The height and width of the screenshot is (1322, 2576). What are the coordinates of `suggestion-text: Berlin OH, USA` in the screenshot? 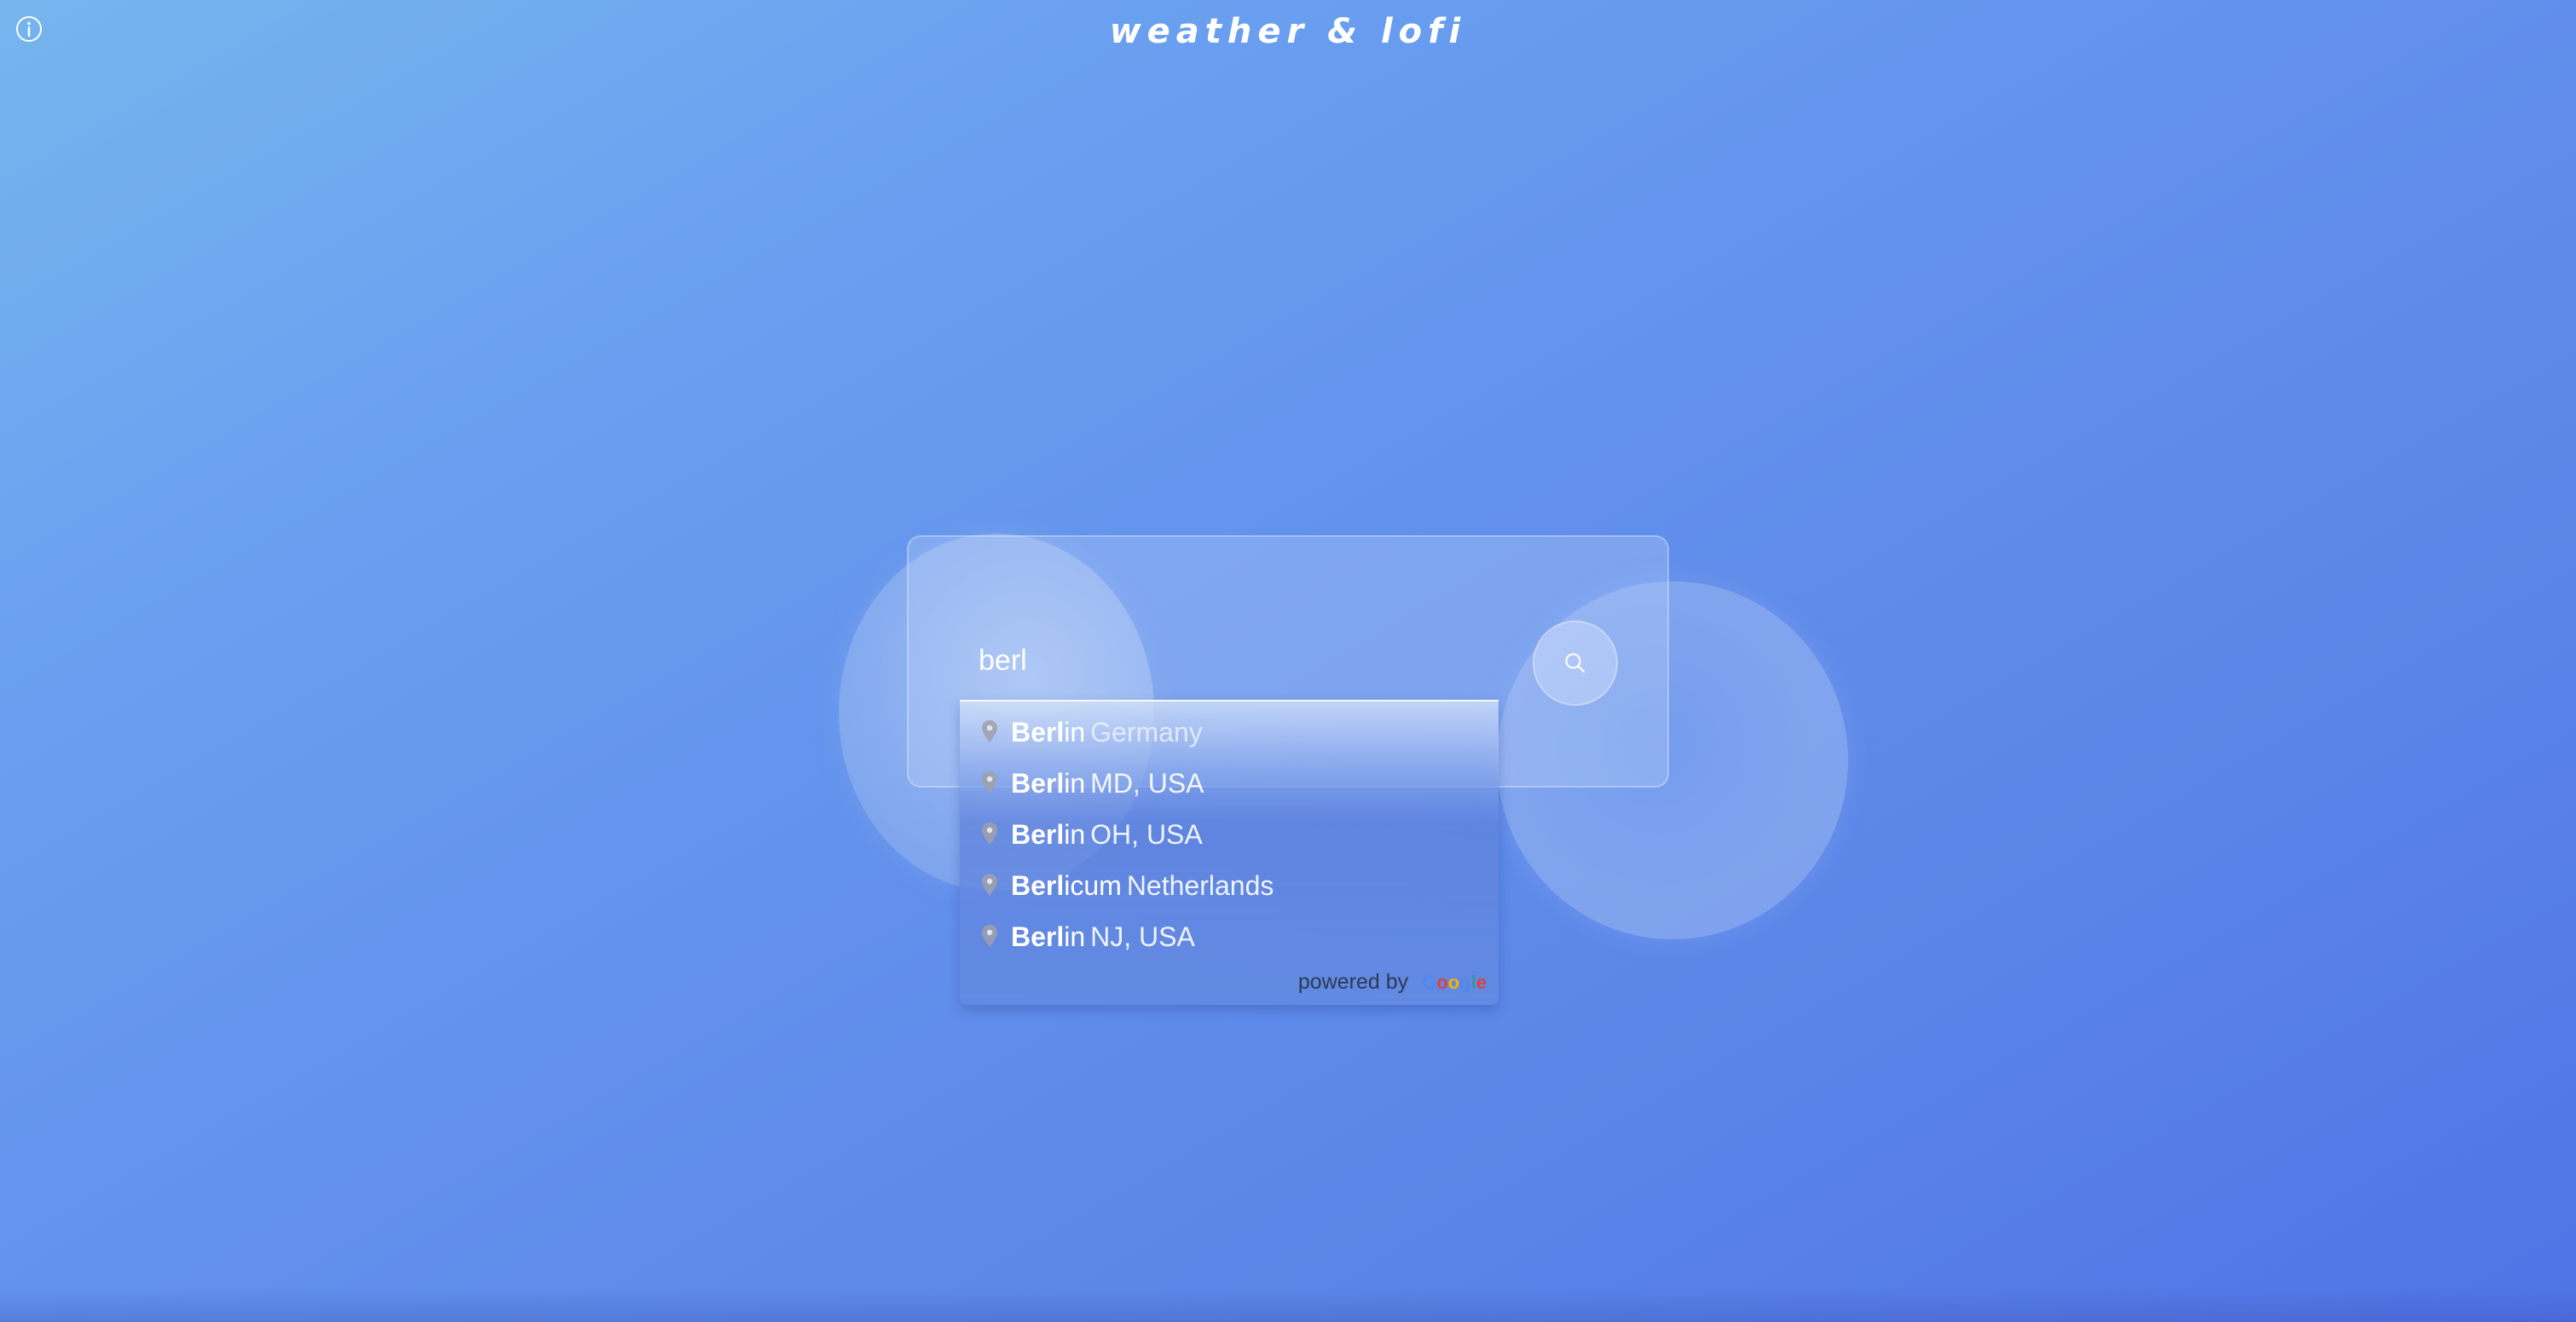 It's located at (1107, 835).